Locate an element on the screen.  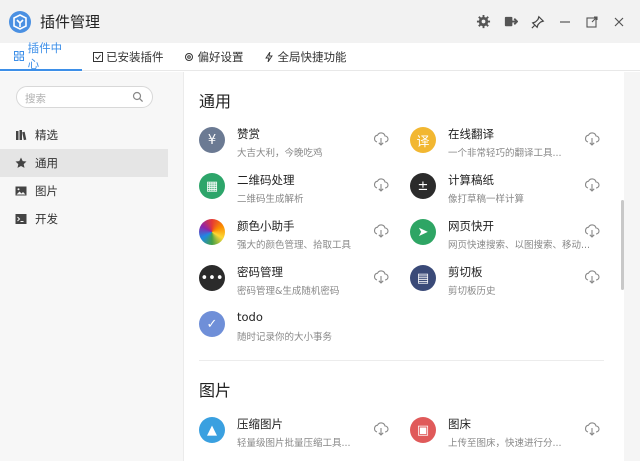
plugin-glyph: 译 is located at coordinates (423, 142).